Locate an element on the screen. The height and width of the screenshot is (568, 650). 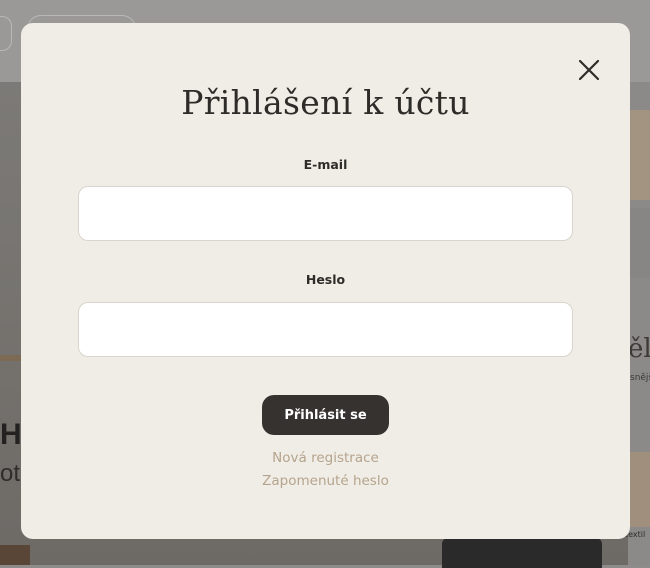
side-subtext-fragment: snějš is located at coordinates (640, 378).